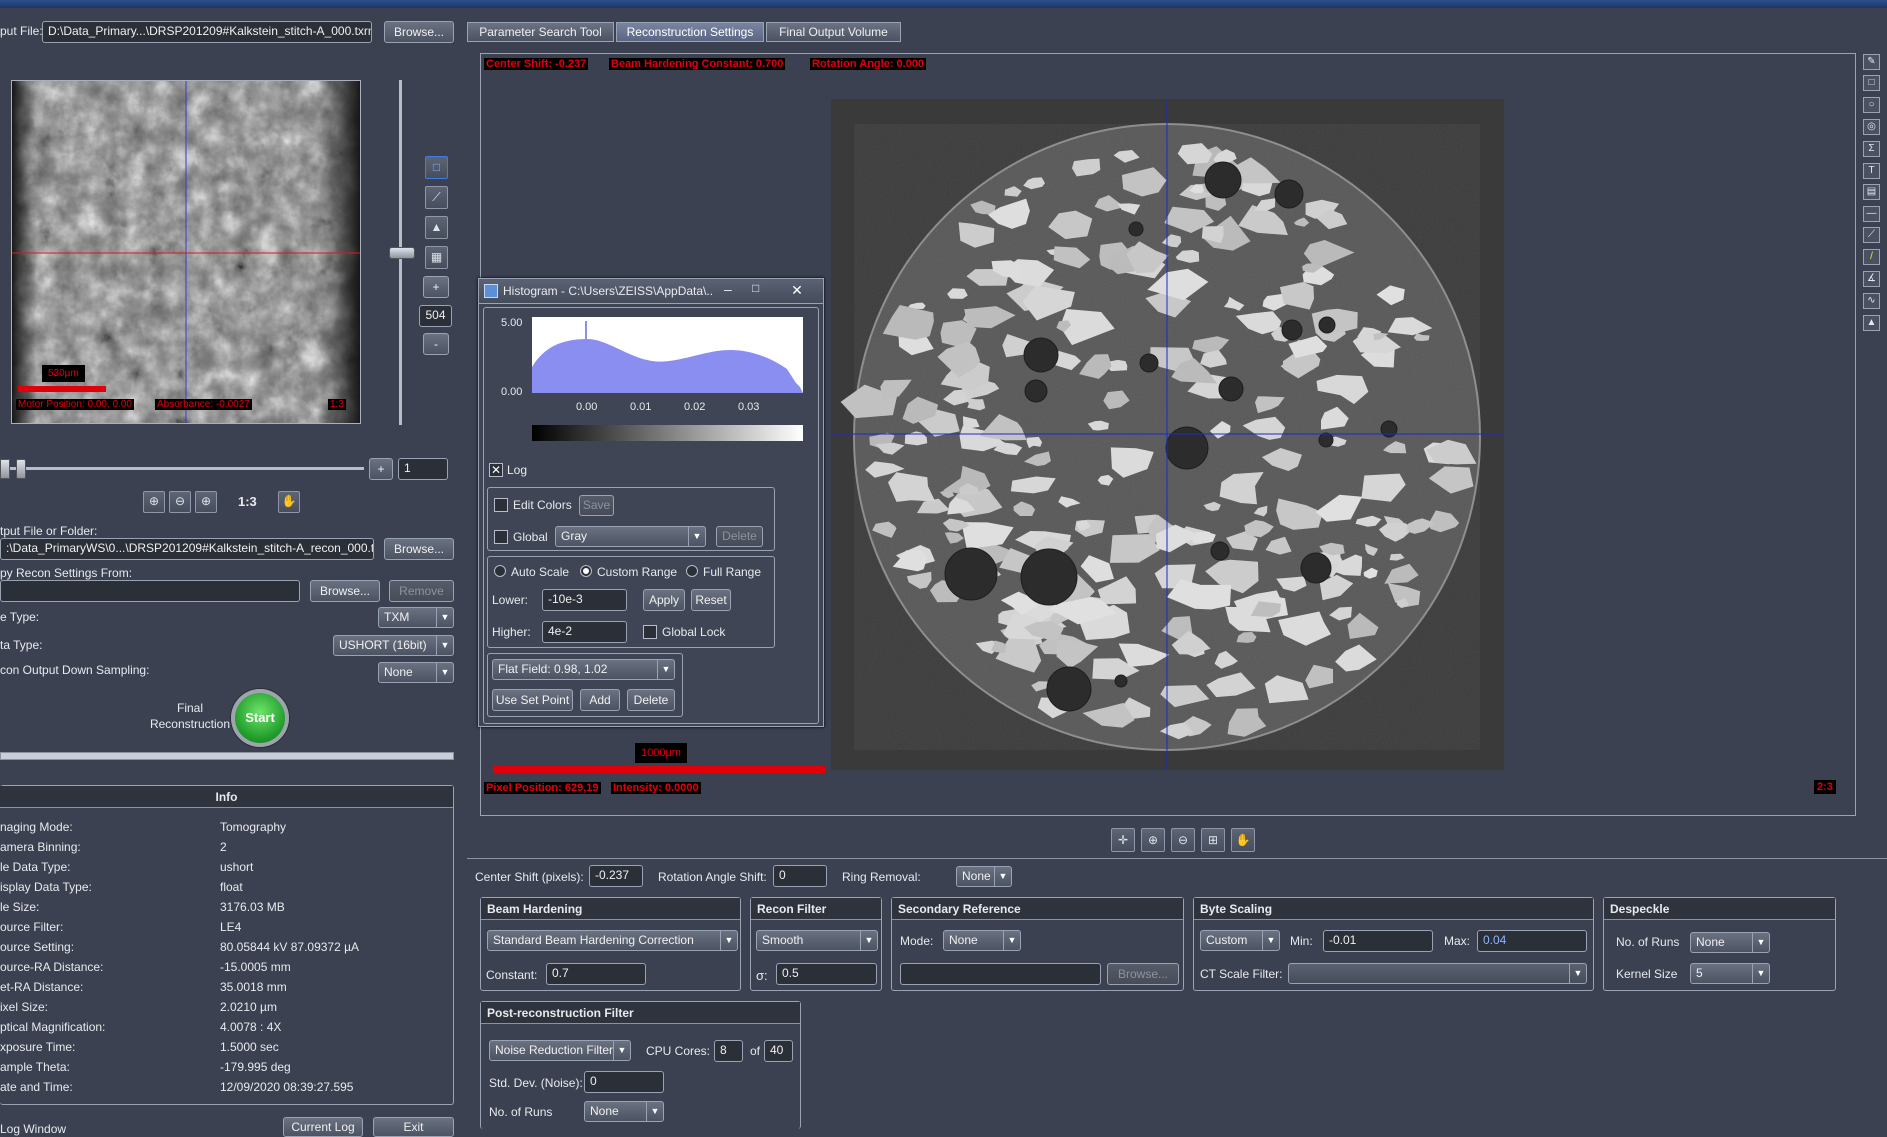 The image size is (1887, 1137). Describe the element at coordinates (1437, 973) in the screenshot. I see `ct-scale-filter-select: ▼` at that location.